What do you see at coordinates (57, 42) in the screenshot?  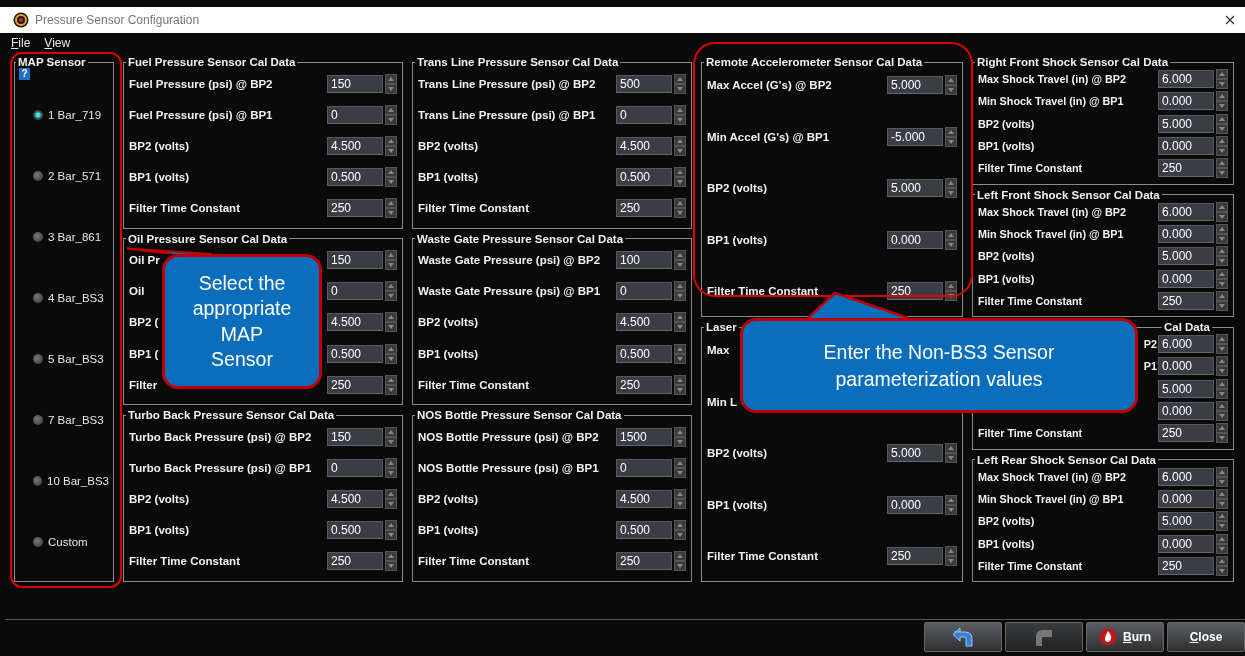 I see `menu-item: View` at bounding box center [57, 42].